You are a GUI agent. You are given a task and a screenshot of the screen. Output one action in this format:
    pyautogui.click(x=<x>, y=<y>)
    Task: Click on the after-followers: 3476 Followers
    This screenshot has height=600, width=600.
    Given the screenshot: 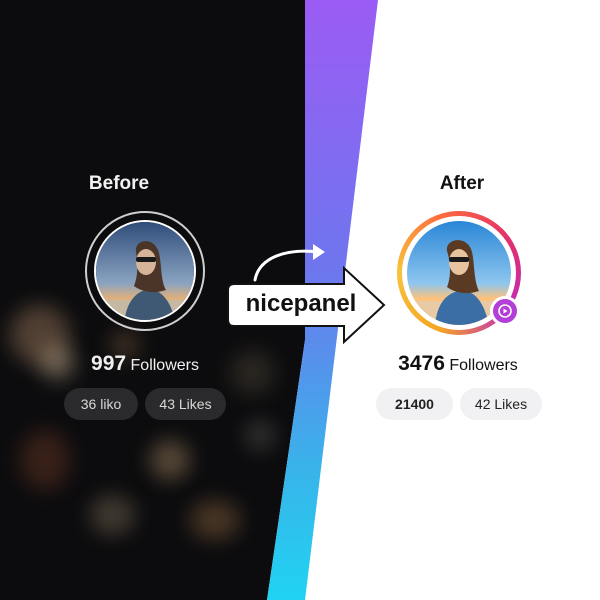 What is the action you would take?
    pyautogui.click(x=458, y=364)
    